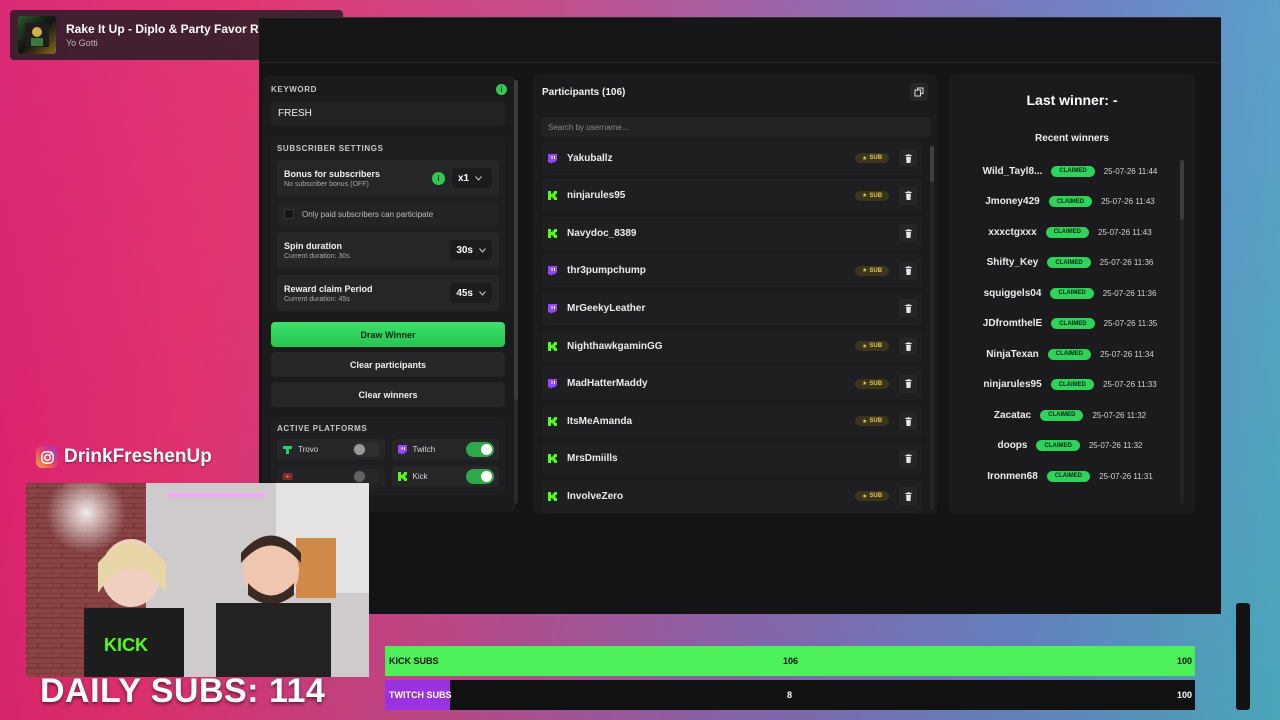 The width and height of the screenshot is (1280, 720). I want to click on twitch-icon, so click(552, 158).